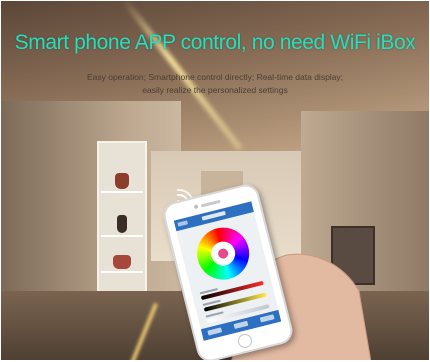  I want to click on phone-home-button, so click(245, 341).